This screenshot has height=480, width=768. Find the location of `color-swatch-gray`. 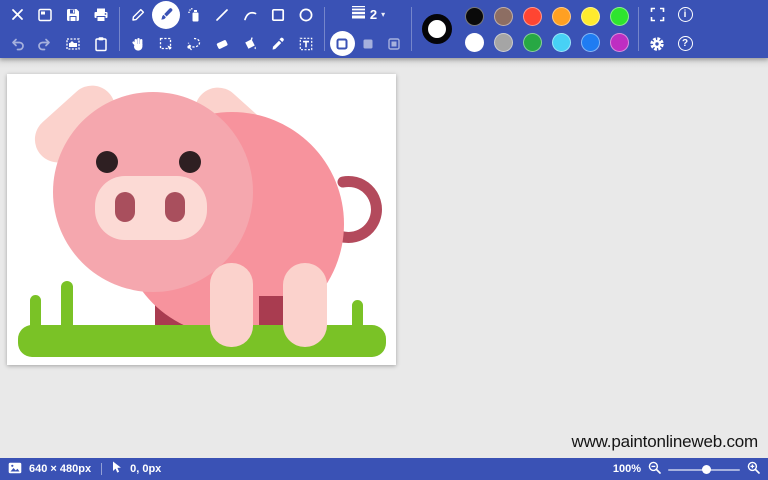

color-swatch-gray is located at coordinates (503, 42).